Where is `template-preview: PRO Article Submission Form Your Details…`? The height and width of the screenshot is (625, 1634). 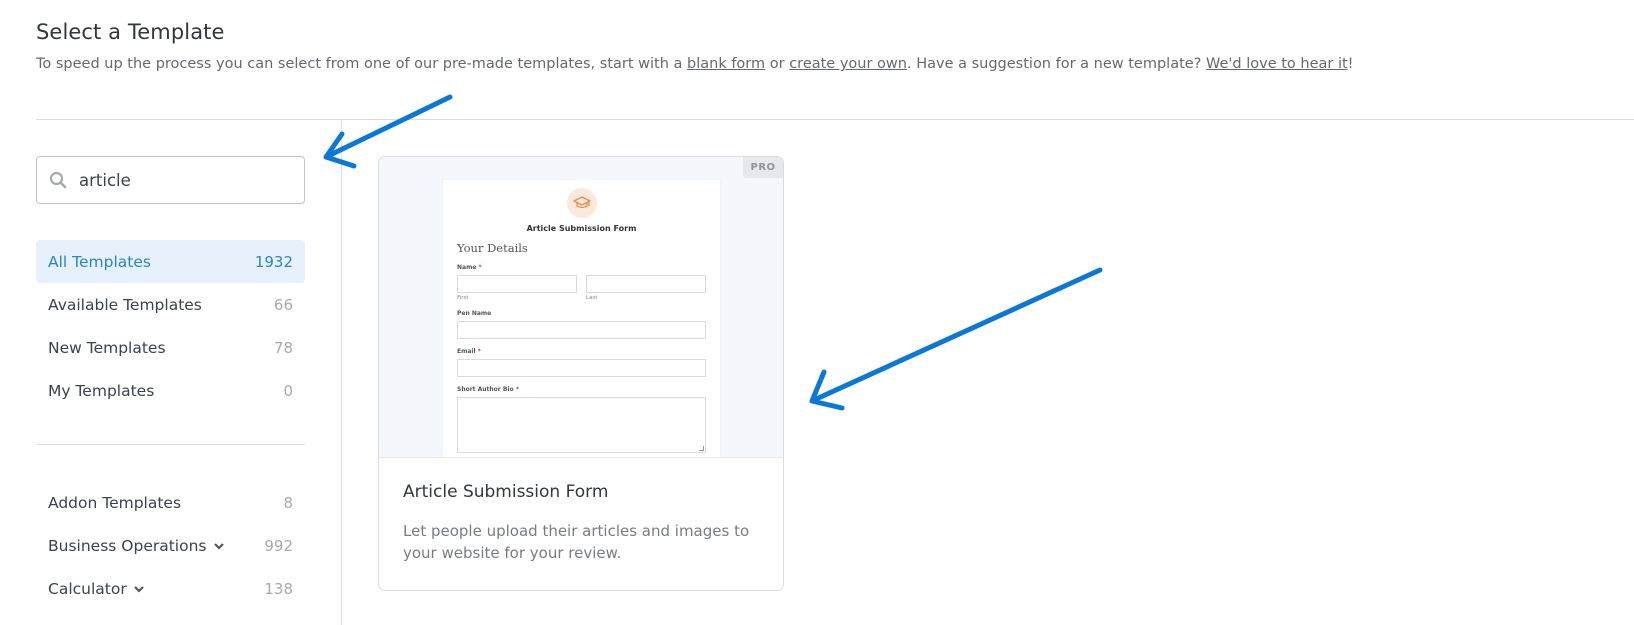
template-preview: PRO Article Submission Form Your Details… is located at coordinates (581, 307).